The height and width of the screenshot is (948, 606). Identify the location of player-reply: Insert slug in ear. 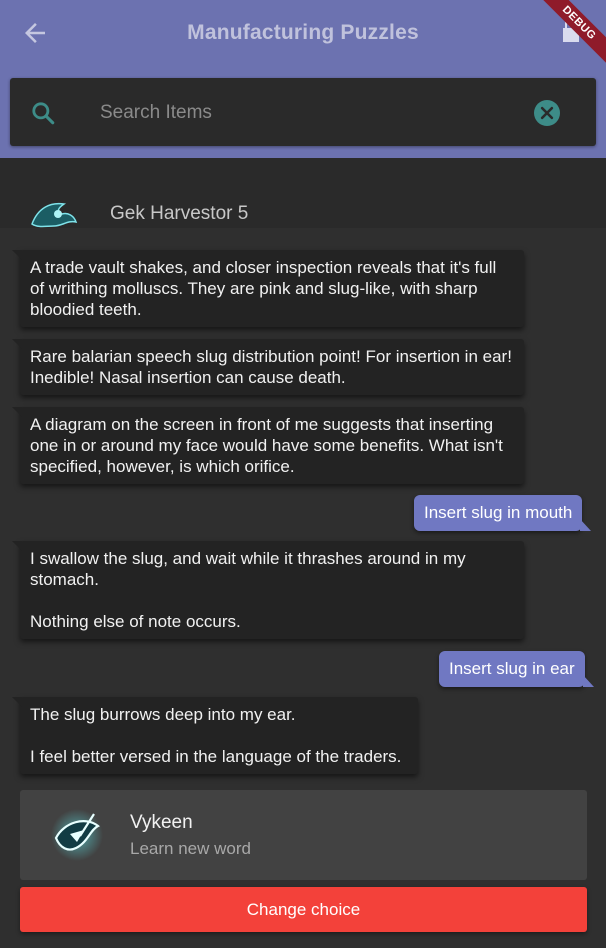
(516, 669).